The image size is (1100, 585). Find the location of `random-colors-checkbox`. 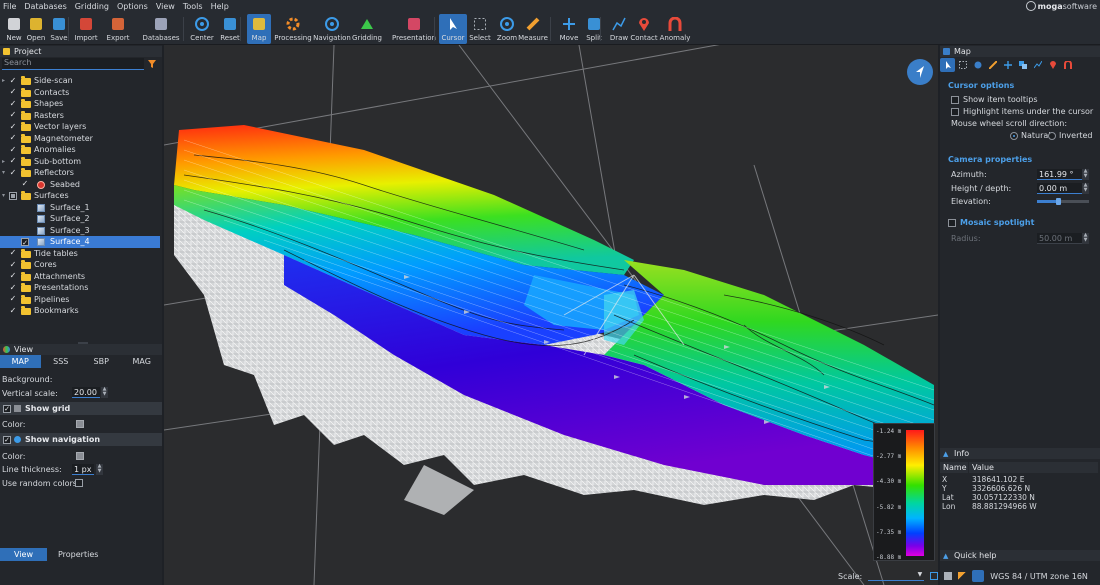

random-colors-checkbox is located at coordinates (79, 483).